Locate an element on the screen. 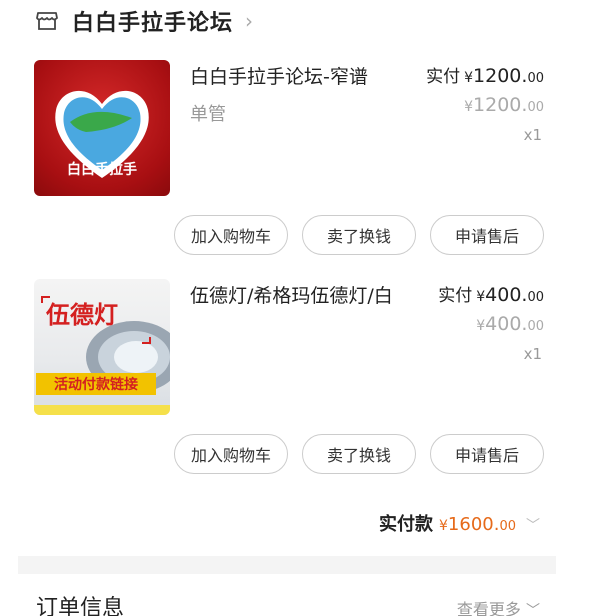 This screenshot has width=602, height=616. order-total: 实付款 ¥1600. 00 ﹀ is located at coordinates (459, 523).